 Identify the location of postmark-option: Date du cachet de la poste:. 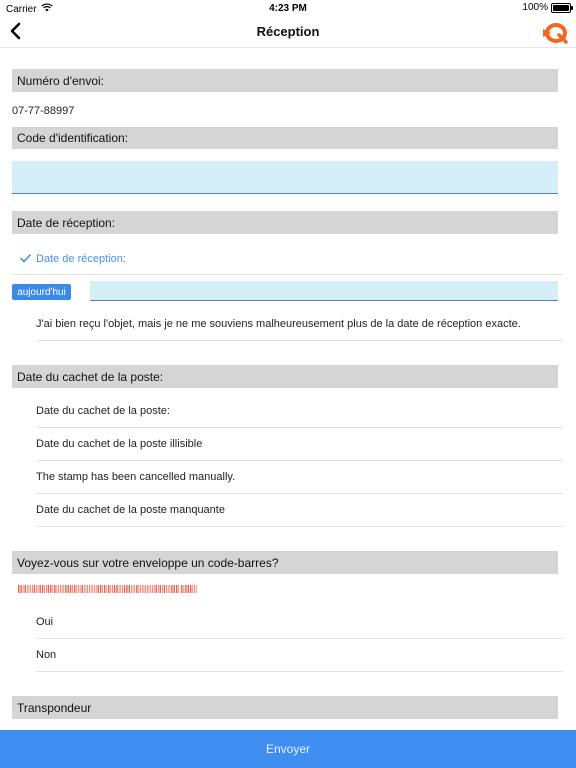
(299, 411).